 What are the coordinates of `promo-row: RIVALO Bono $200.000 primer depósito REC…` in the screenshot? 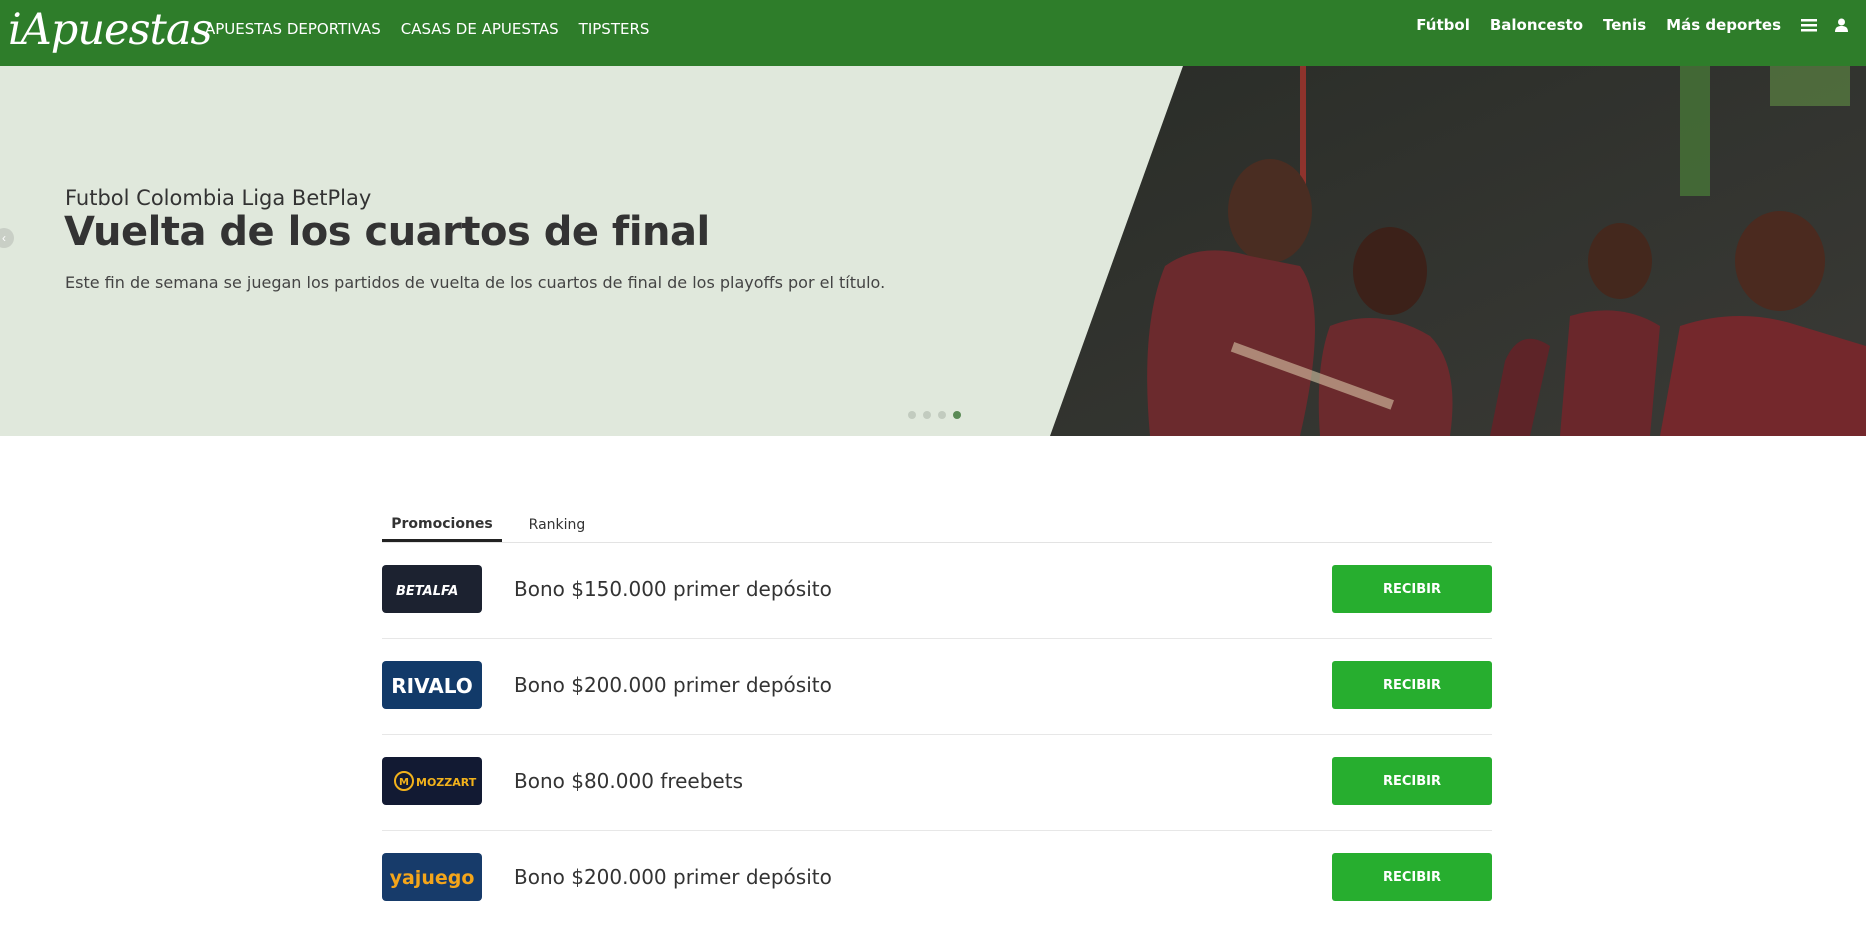 It's located at (937, 687).